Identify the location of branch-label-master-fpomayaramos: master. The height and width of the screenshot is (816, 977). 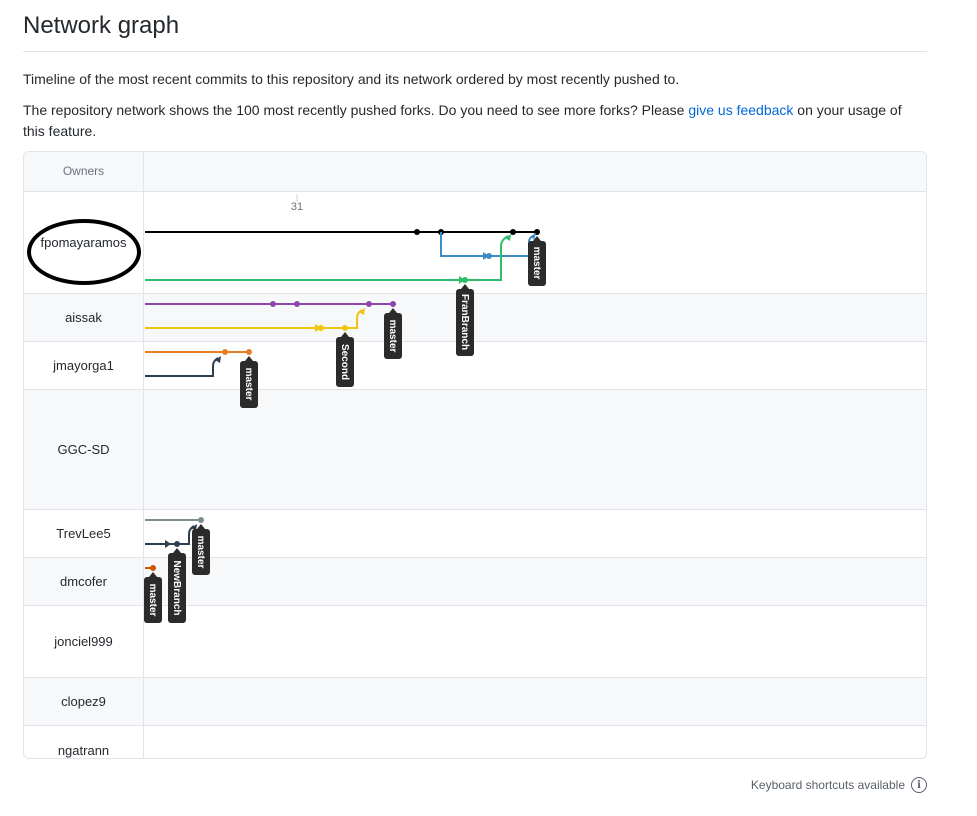
(537, 261).